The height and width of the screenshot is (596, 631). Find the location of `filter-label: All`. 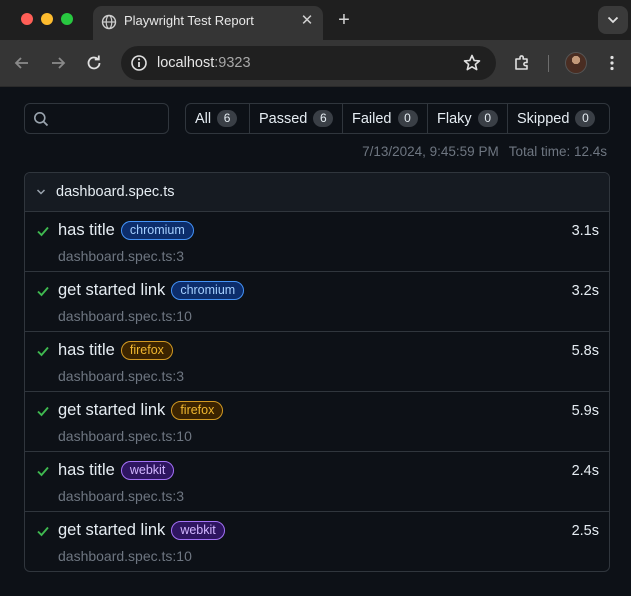

filter-label: All is located at coordinates (203, 118).